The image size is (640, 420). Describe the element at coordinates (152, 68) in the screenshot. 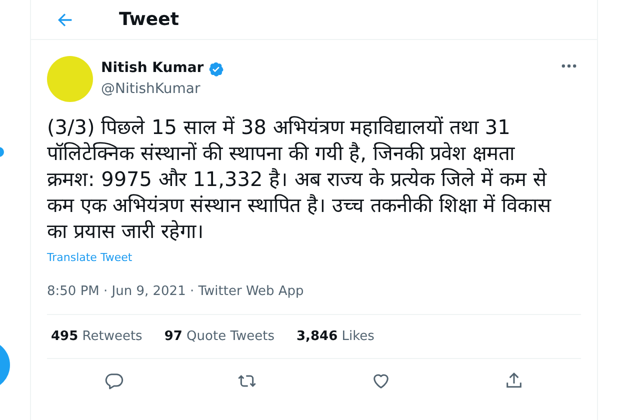

I see `author-name: Nitish Kumar` at that location.